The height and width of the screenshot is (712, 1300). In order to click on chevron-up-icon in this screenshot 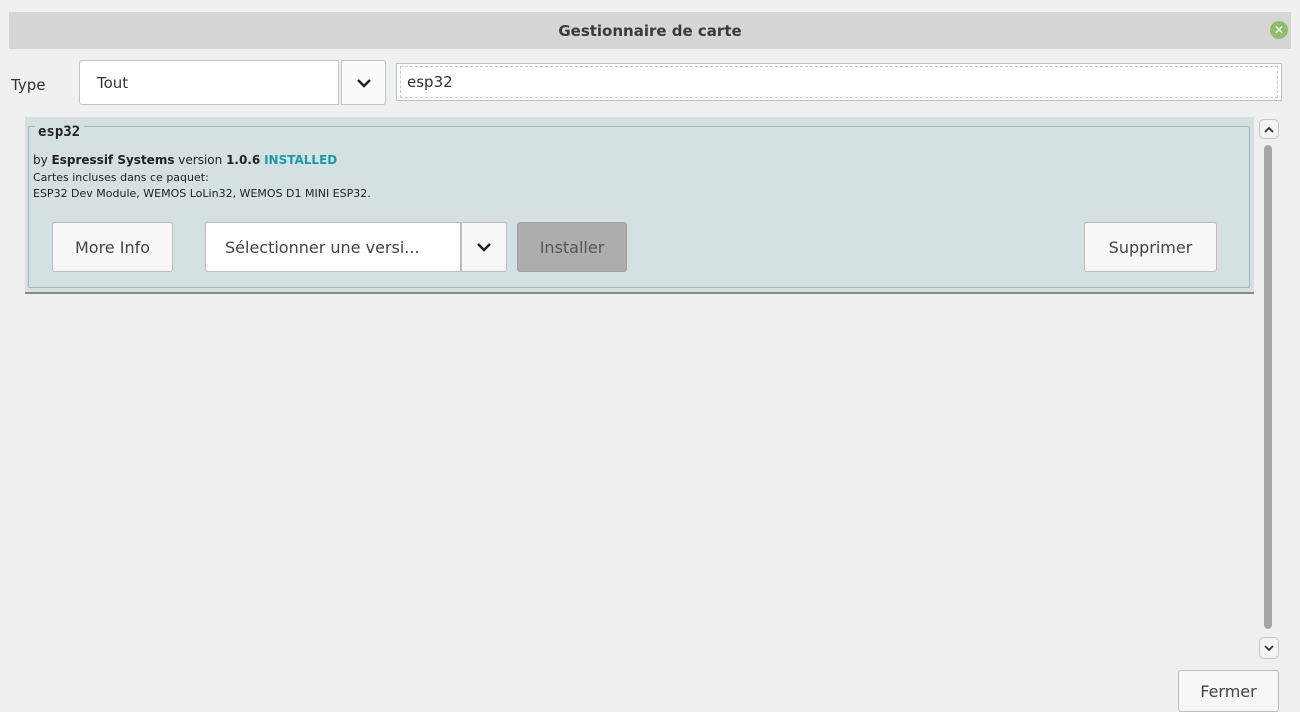, I will do `click(1269, 129)`.